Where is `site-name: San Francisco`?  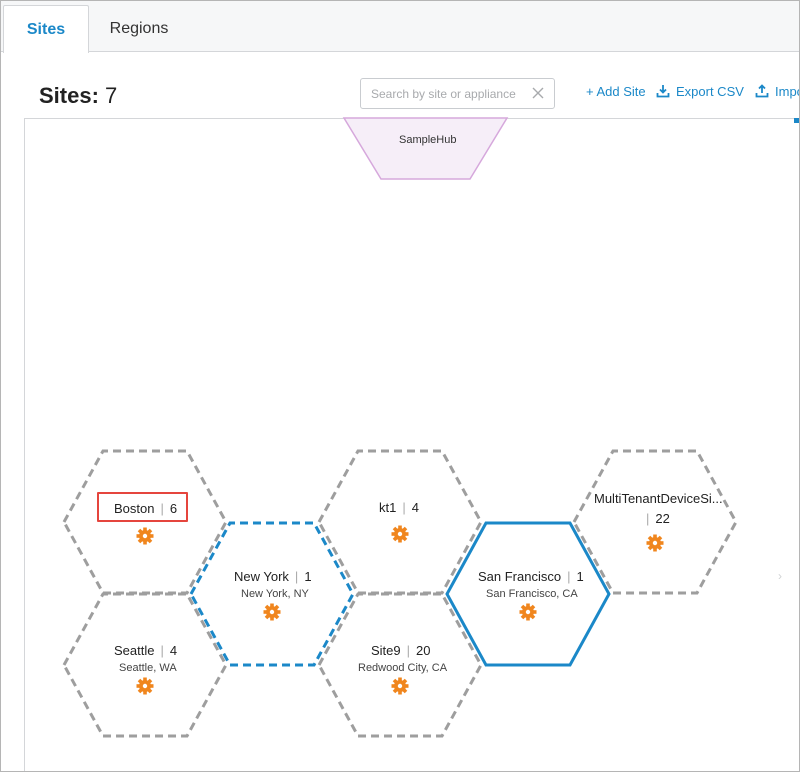
site-name: San Francisco is located at coordinates (520, 576).